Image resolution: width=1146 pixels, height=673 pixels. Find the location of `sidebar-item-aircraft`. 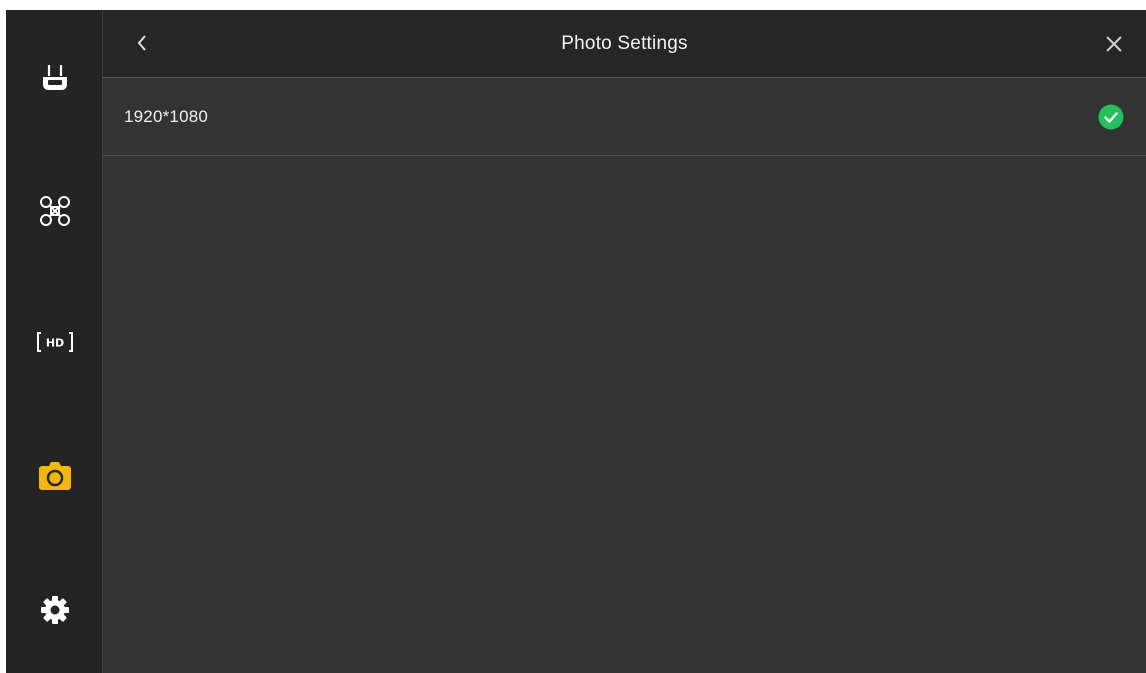

sidebar-item-aircraft is located at coordinates (54, 211).